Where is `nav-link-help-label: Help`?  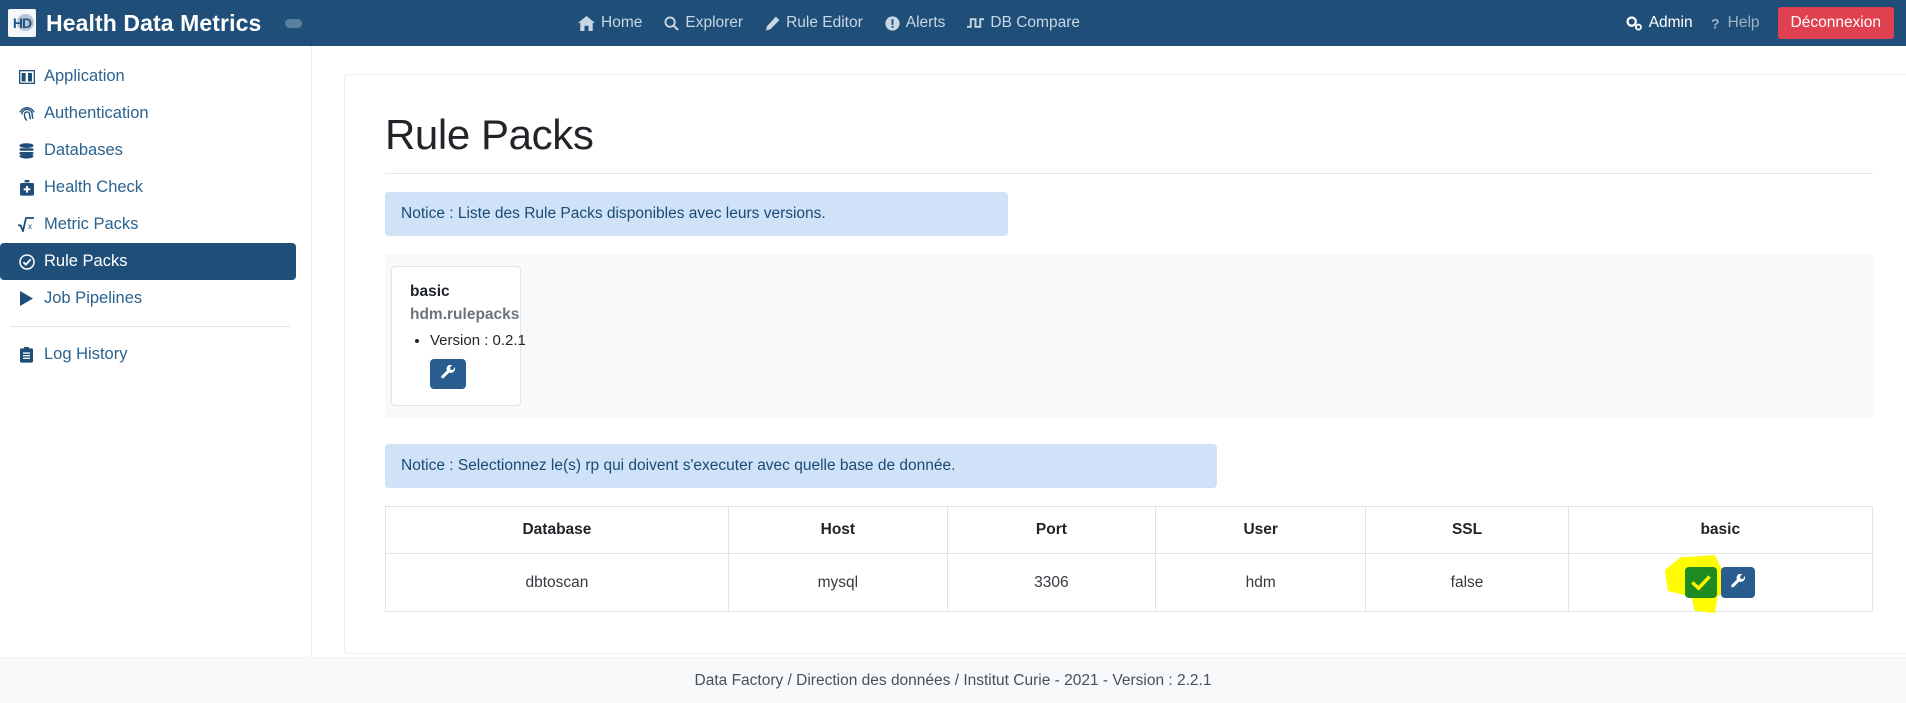 nav-link-help-label: Help is located at coordinates (1743, 22).